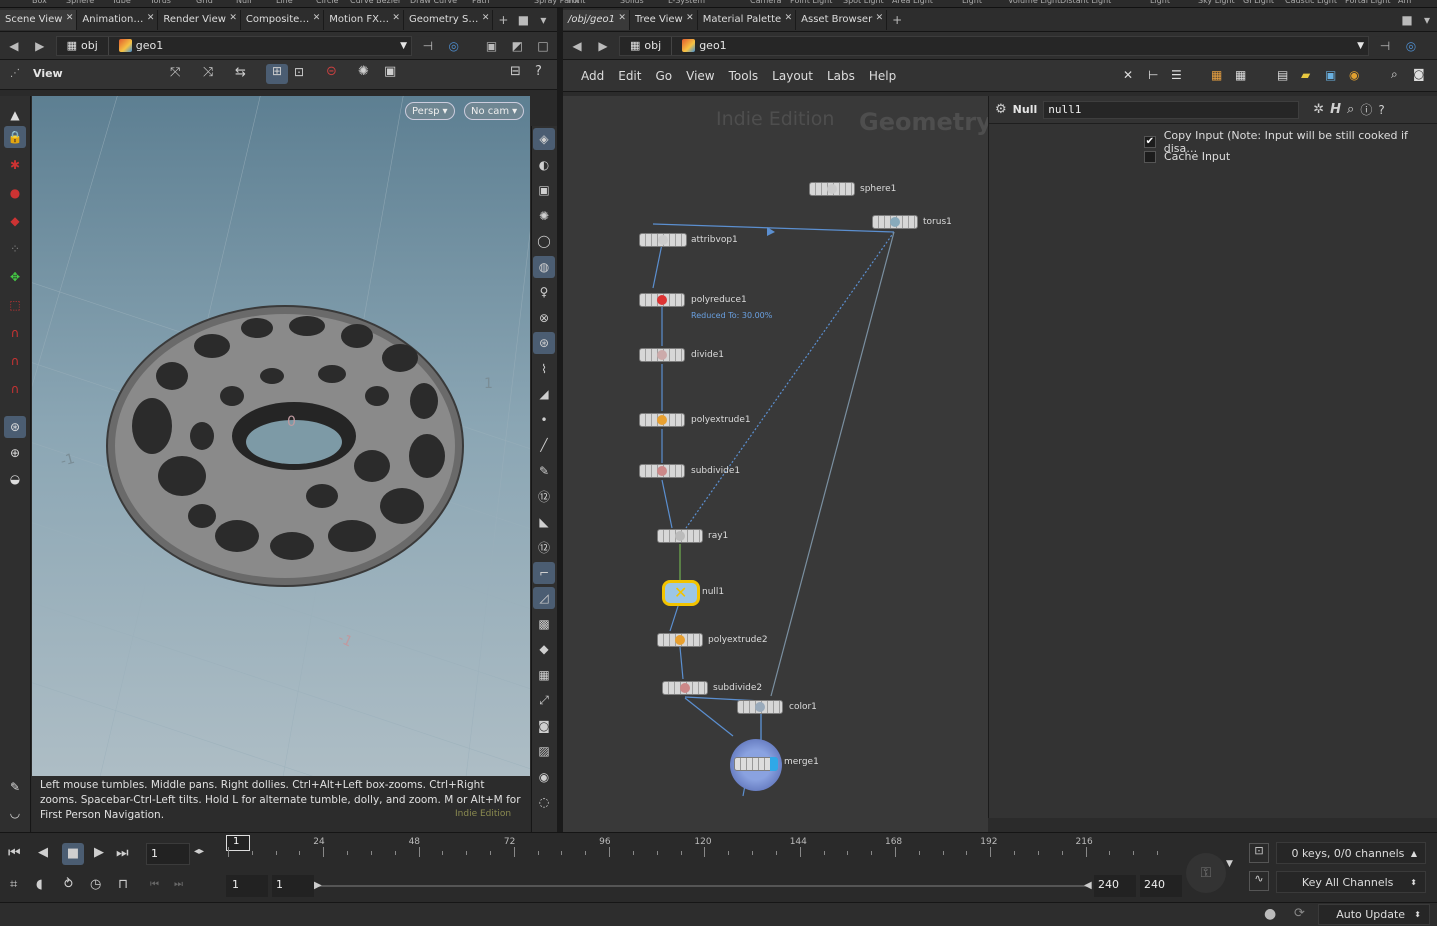  Describe the element at coordinates (544, 547) in the screenshot. I see `display-tool-icon: ⑫` at that location.